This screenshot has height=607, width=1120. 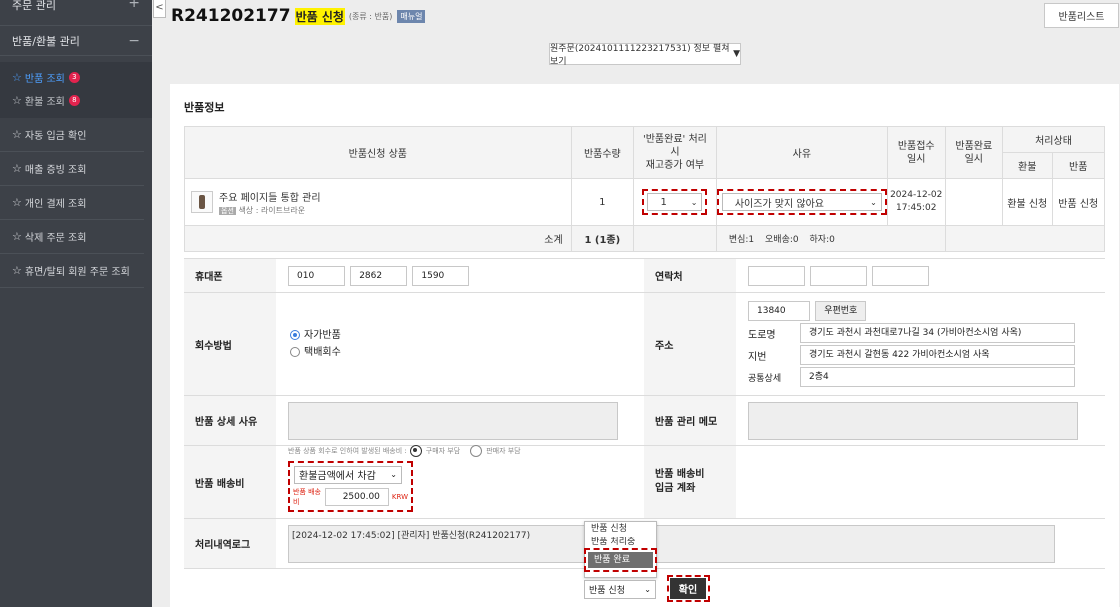 I want to click on dropdown-option-selected: 반품 완료, so click(x=620, y=560).